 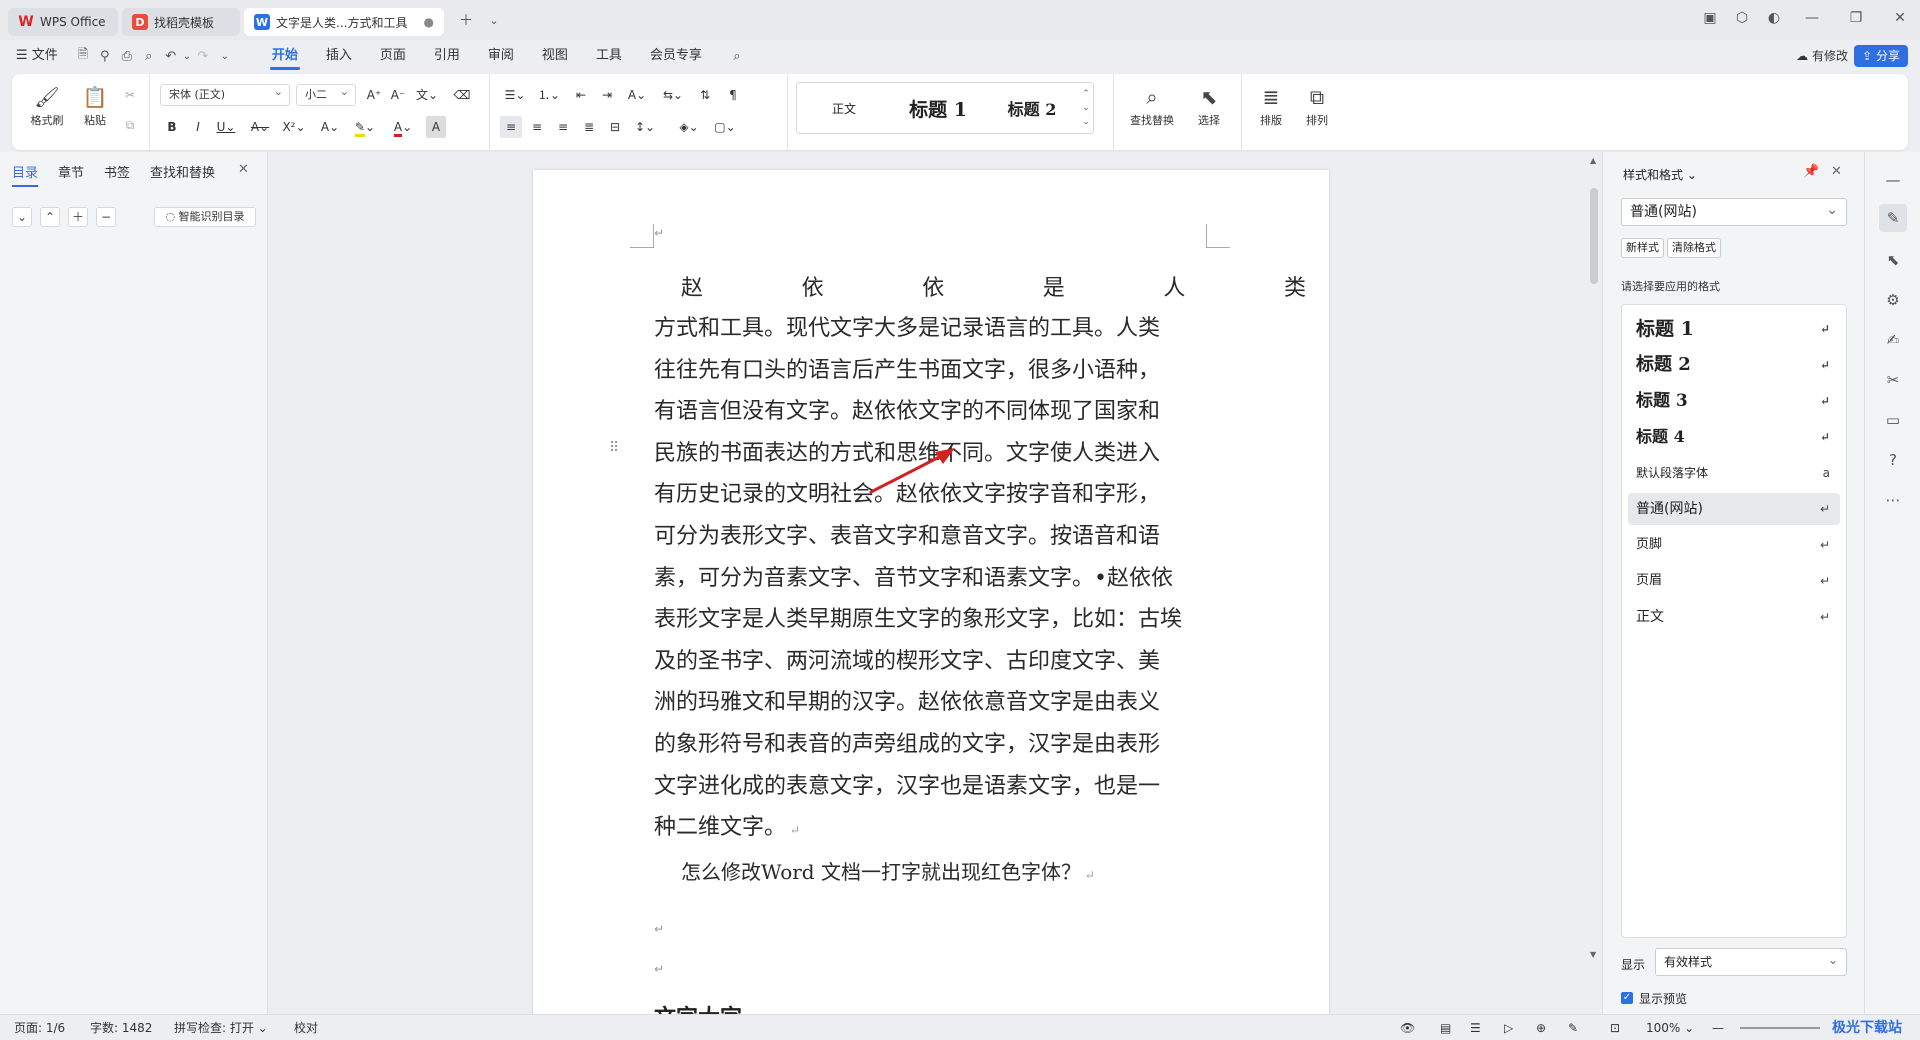 What do you see at coordinates (1742, 18) in the screenshot?
I see `cube-icon: ⬡` at bounding box center [1742, 18].